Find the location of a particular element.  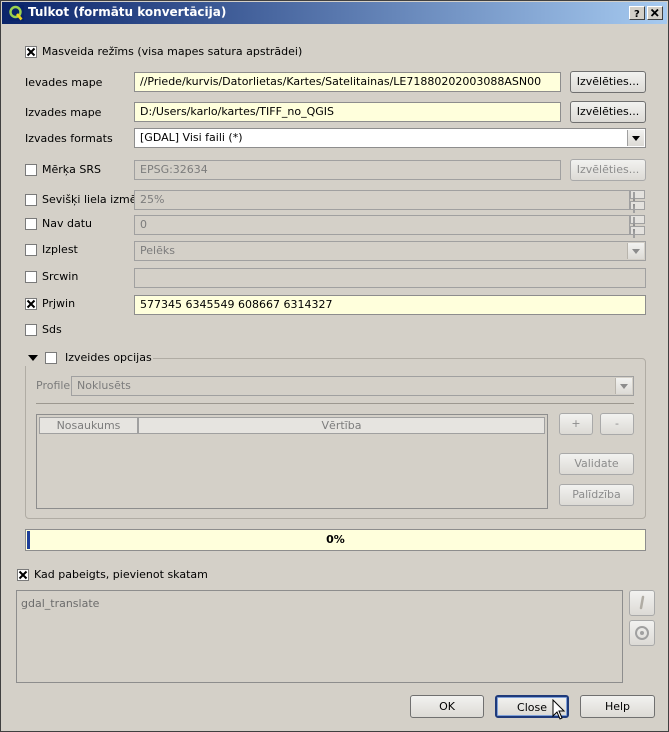

nodata-label: Nav datu is located at coordinates (67, 223).